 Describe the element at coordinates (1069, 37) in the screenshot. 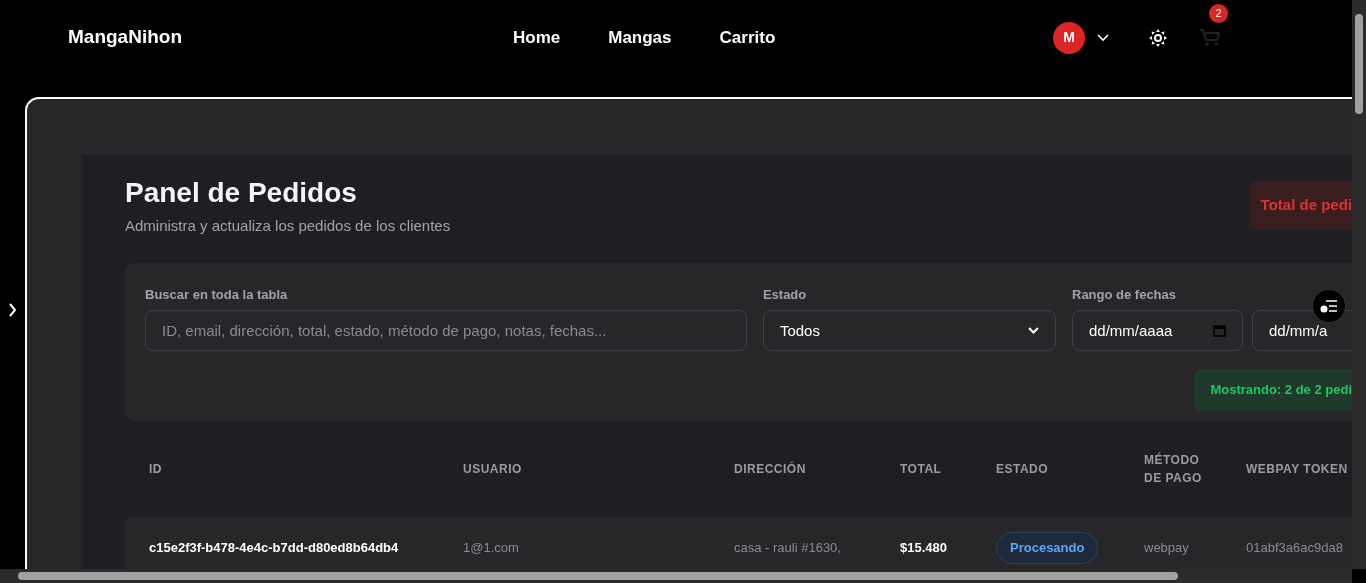

I see `user-avatar: M` at that location.